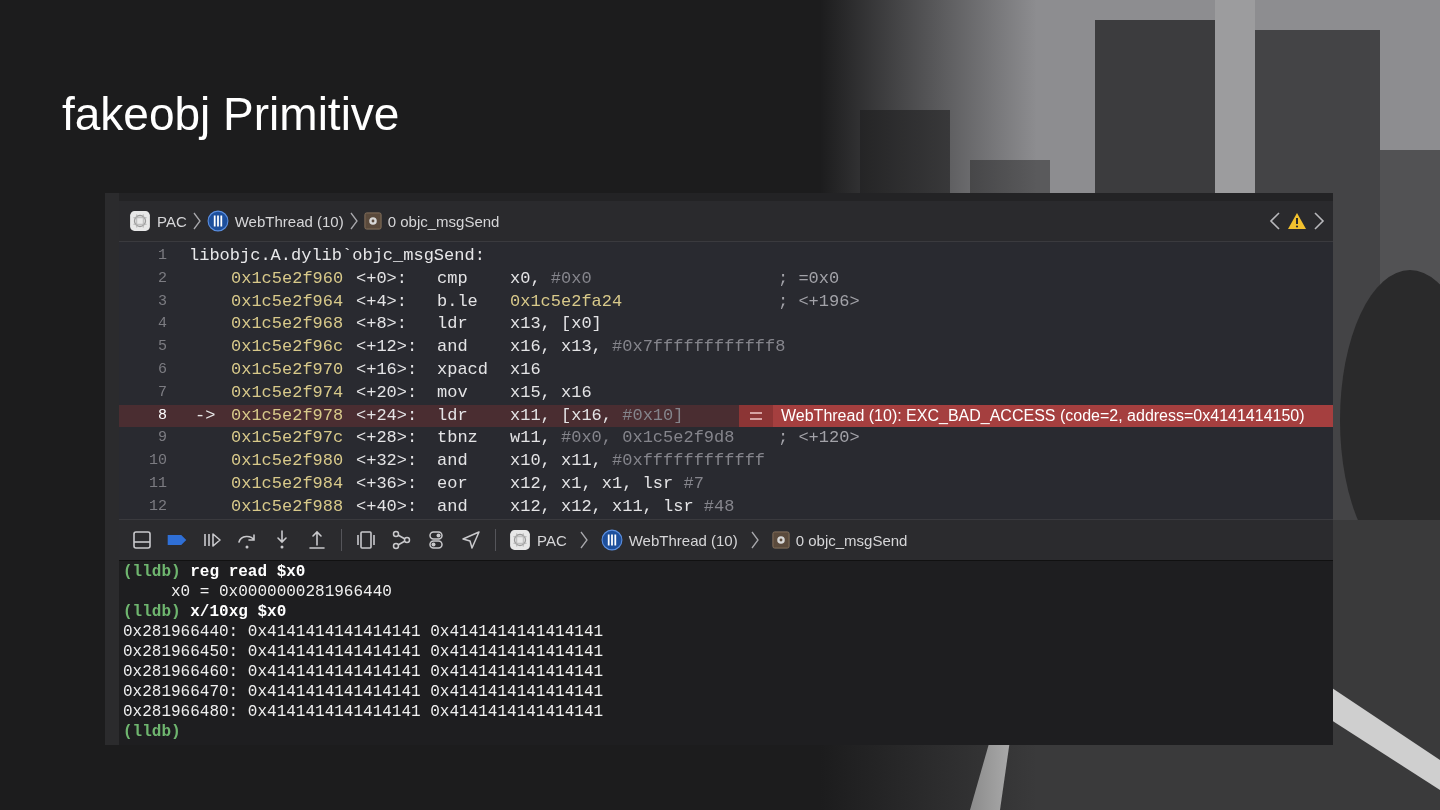 The width and height of the screenshot is (1440, 810). I want to click on line-number: 11, so click(157, 483).